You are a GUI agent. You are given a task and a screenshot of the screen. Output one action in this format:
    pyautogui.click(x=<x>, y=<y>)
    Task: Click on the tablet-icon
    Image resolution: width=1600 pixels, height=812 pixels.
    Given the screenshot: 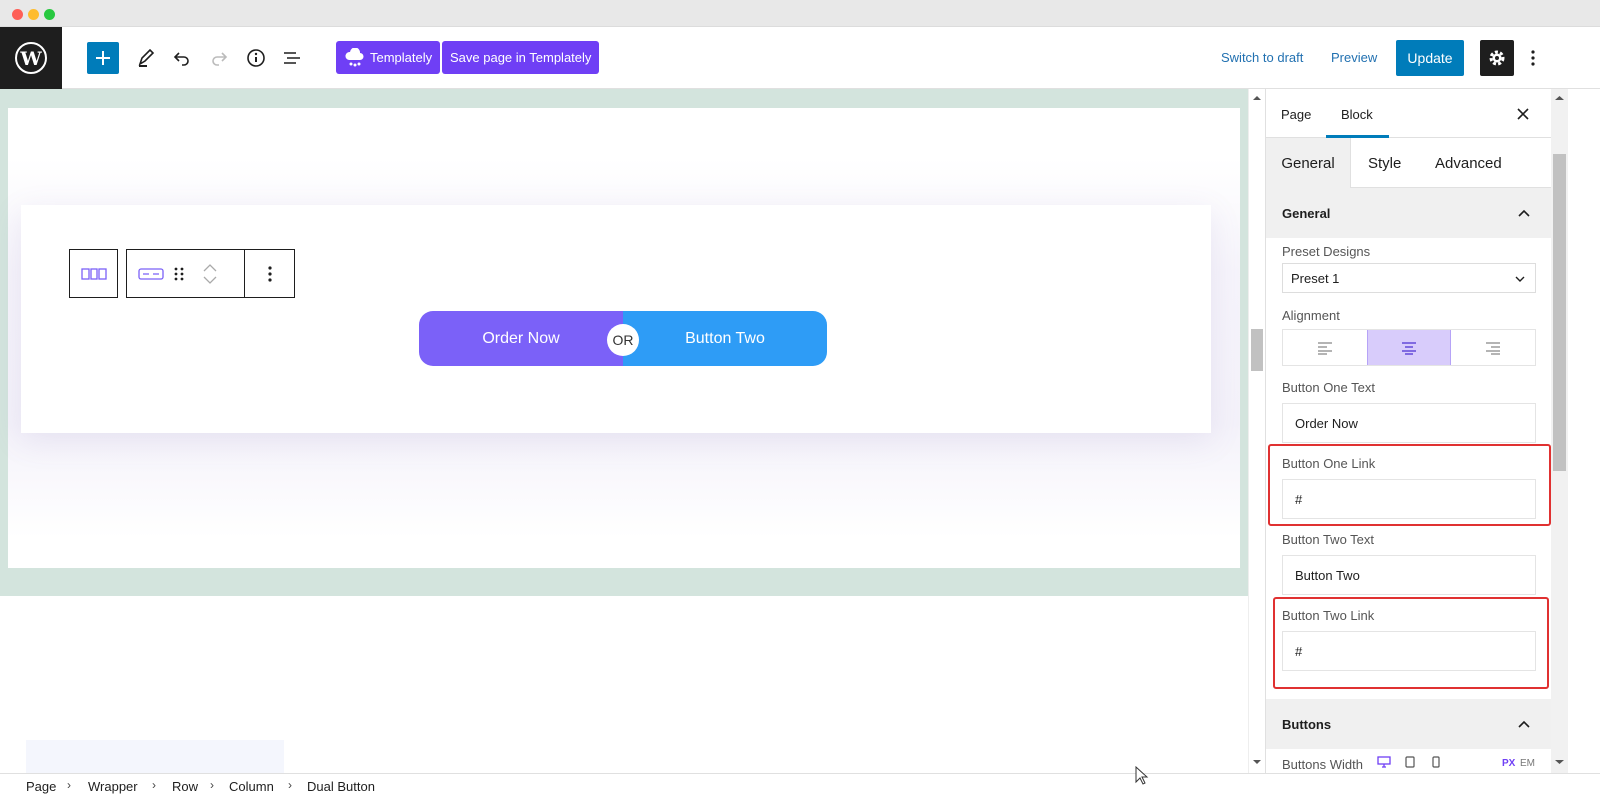 What is the action you would take?
    pyautogui.click(x=1410, y=762)
    